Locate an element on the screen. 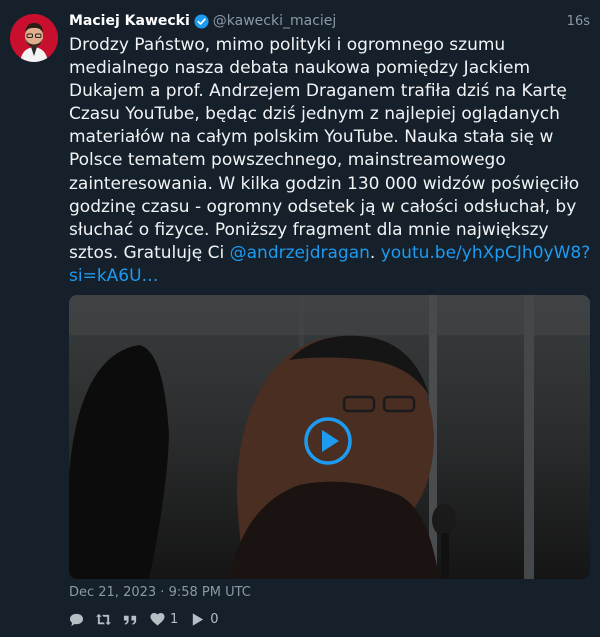 This screenshot has width=600, height=637. views-button: 0 is located at coordinates (204, 619).